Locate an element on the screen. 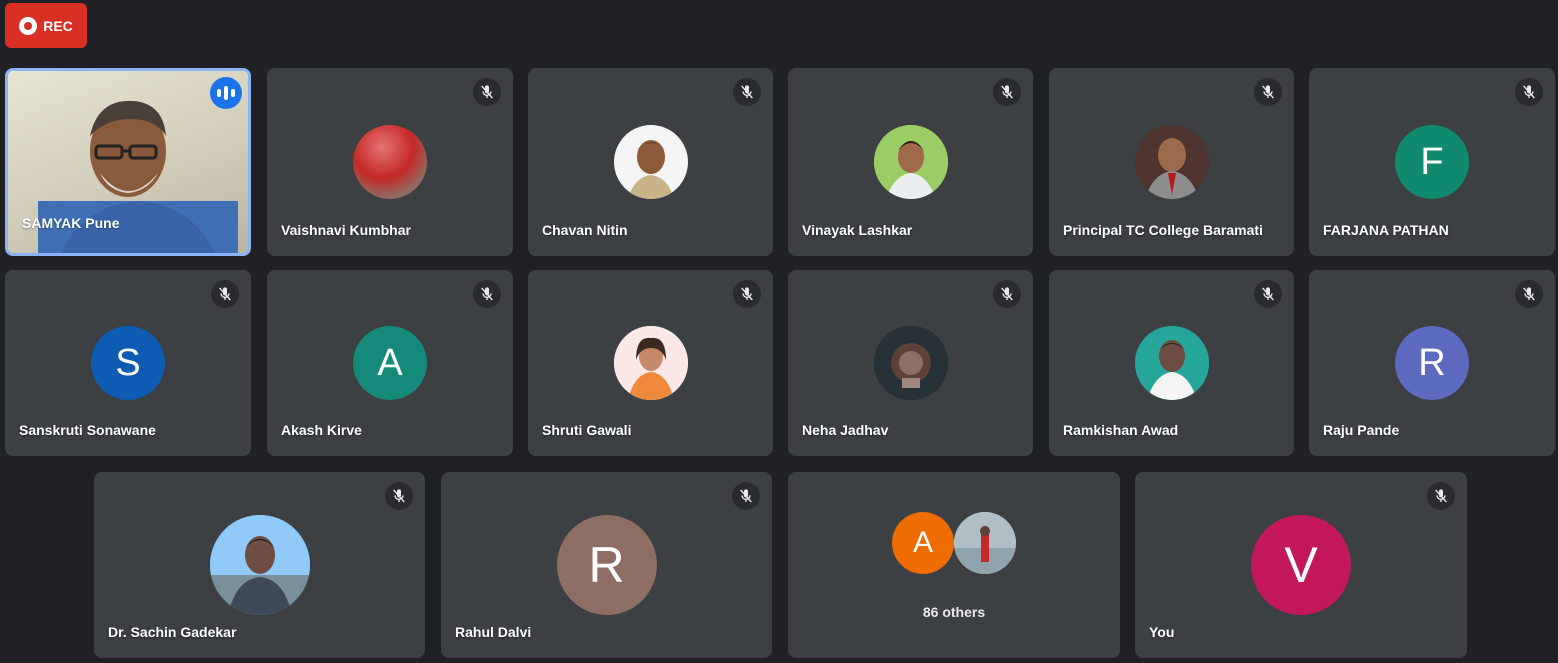  participant-name: You is located at coordinates (1162, 632).